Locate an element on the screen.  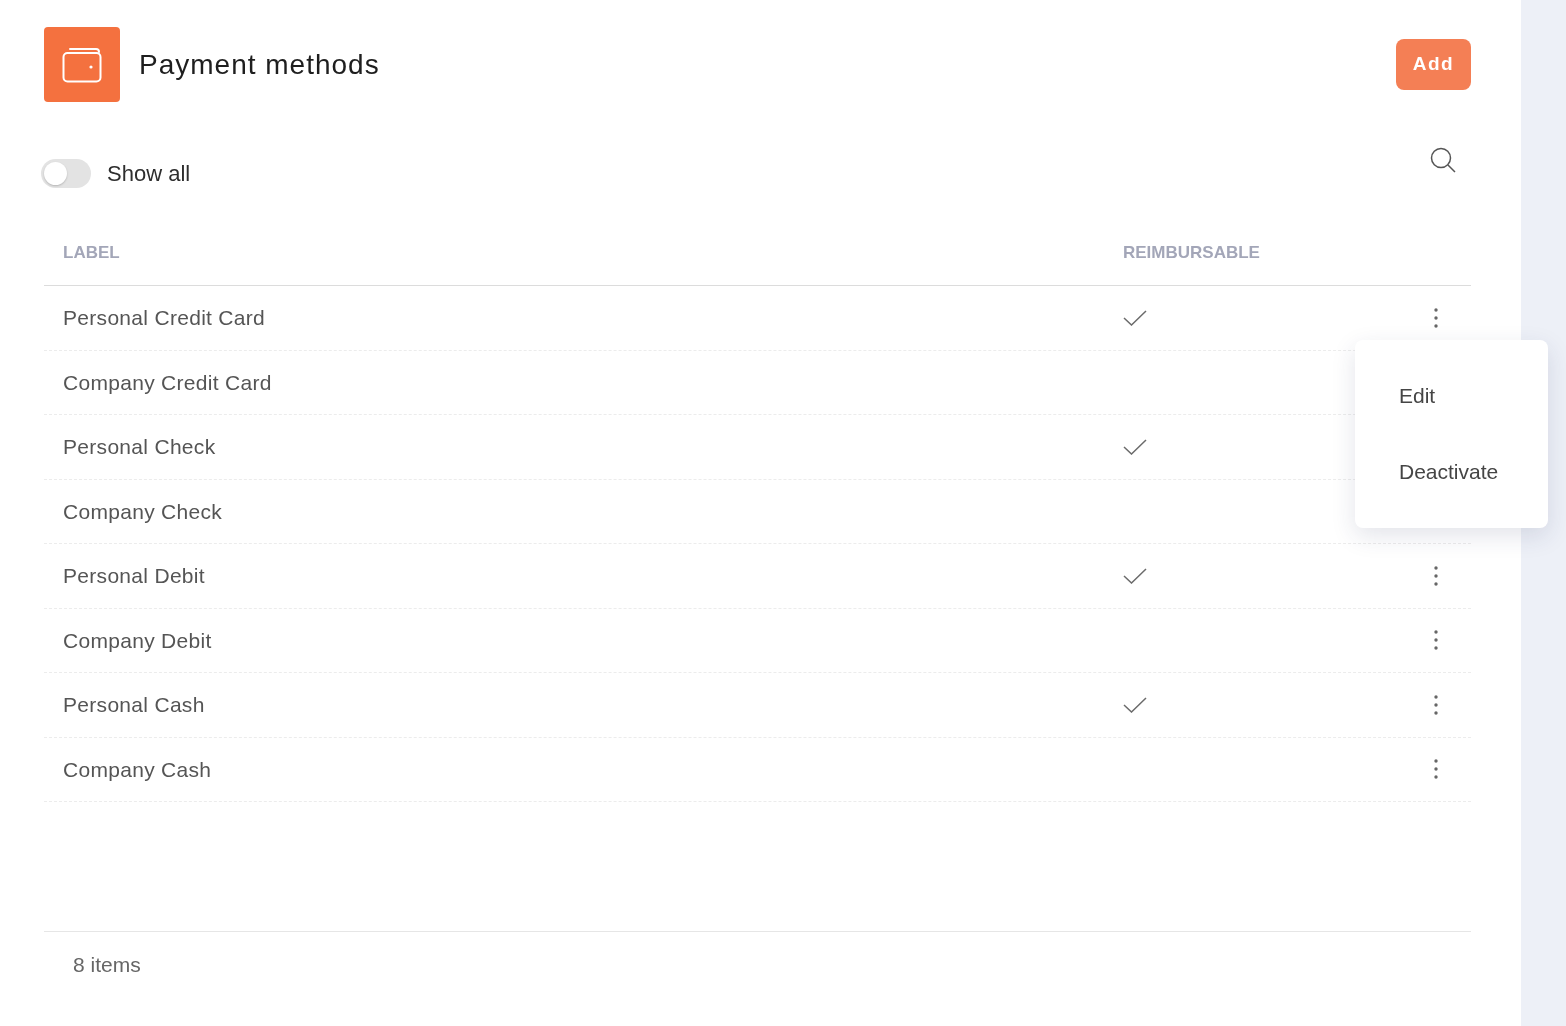
table-cell: Personal Debit is located at coordinates (134, 575).